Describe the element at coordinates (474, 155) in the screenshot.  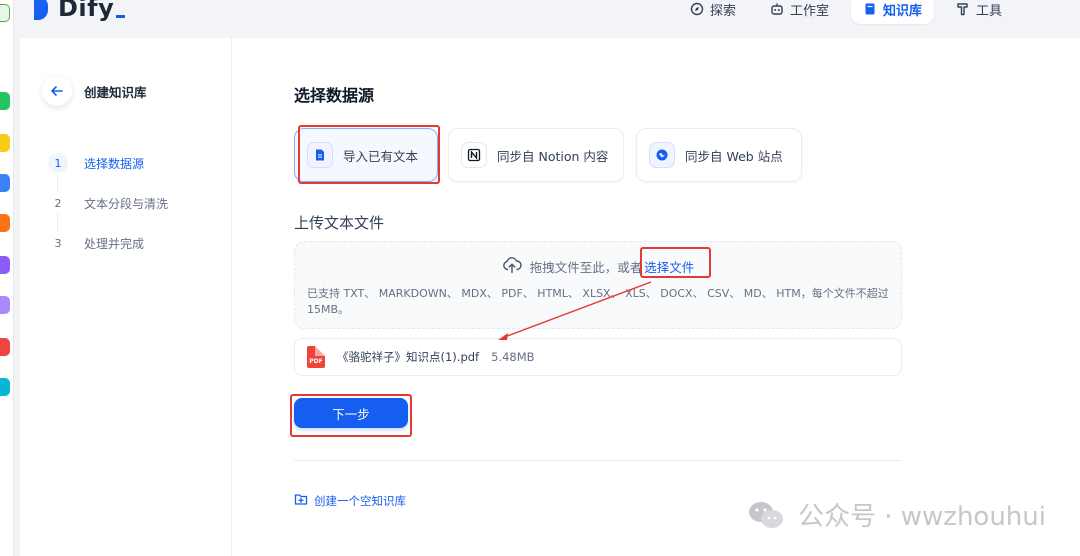
I see `notion-icon` at that location.